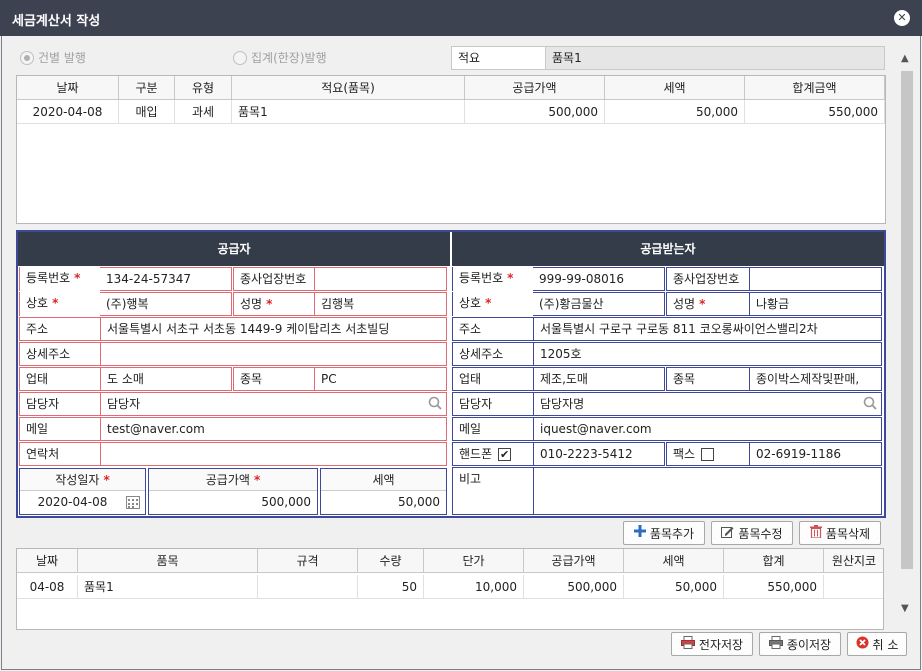  Describe the element at coordinates (233, 502) in the screenshot. I see `summary-supply-field: 500,000` at that location.